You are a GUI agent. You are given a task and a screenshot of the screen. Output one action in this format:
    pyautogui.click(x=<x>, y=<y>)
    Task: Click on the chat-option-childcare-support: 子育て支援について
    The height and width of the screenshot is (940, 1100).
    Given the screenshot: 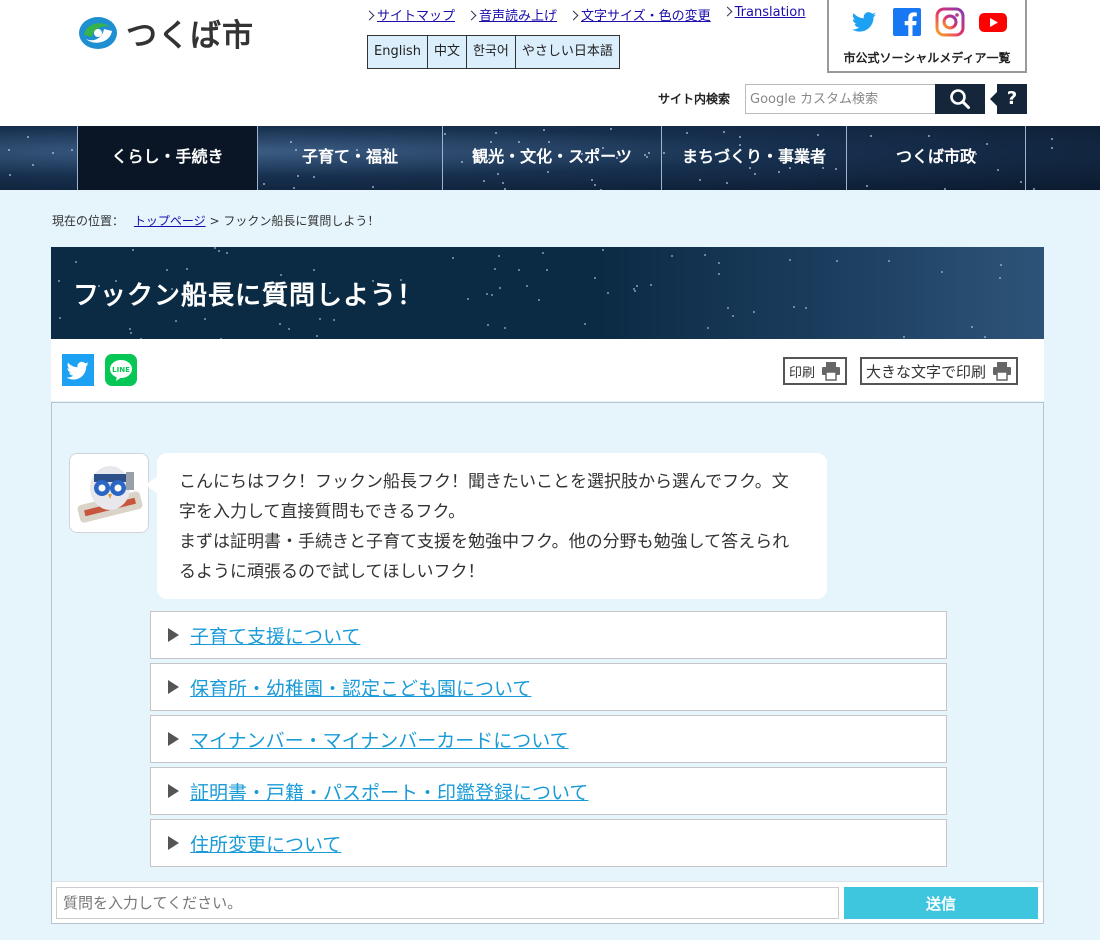 What is the action you would take?
    pyautogui.click(x=548, y=635)
    